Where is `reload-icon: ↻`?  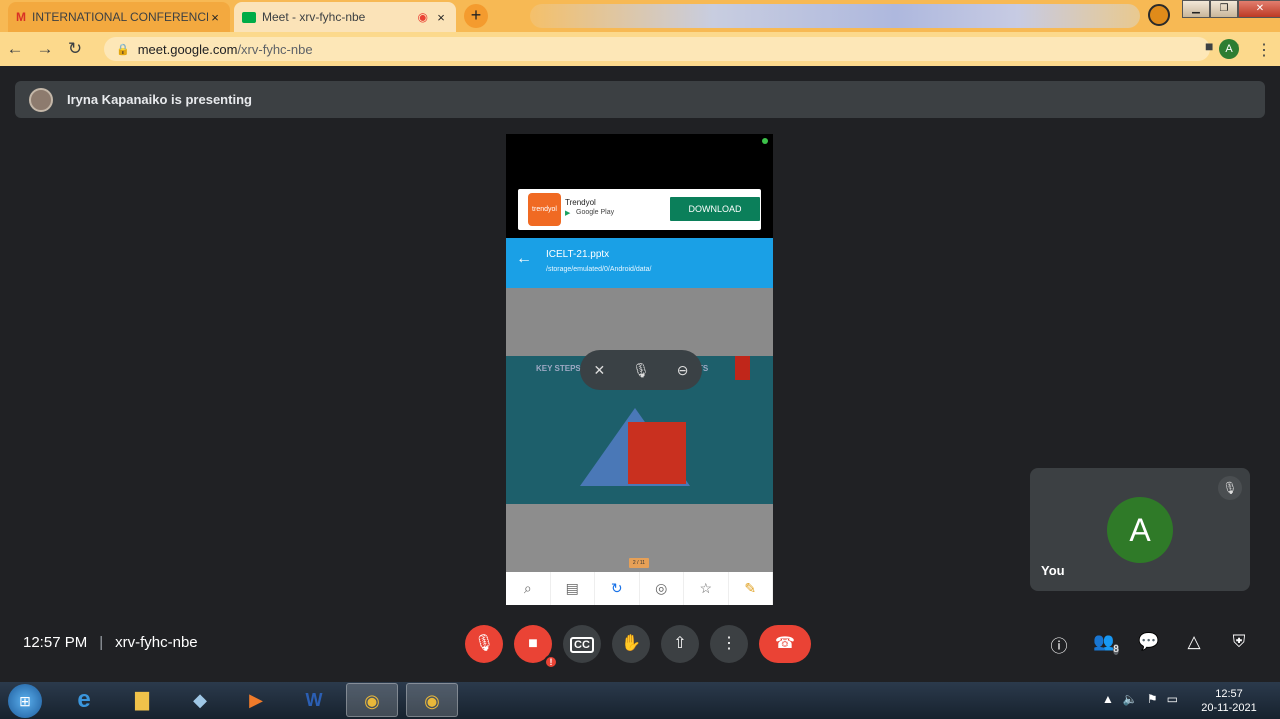 reload-icon: ↻ is located at coordinates (75, 49).